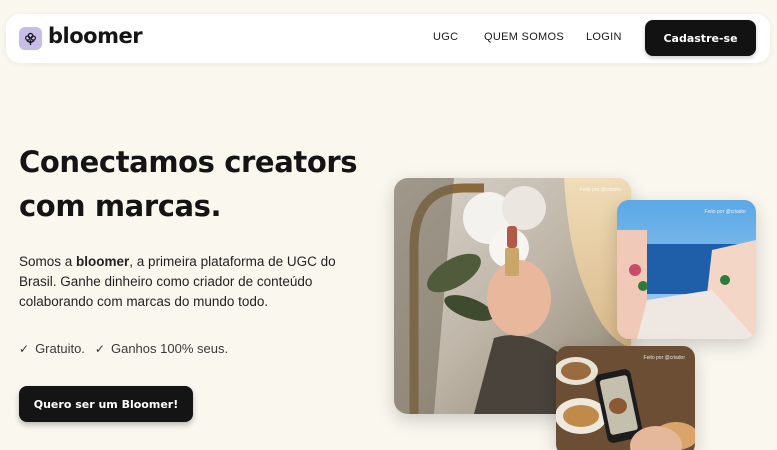  I want to click on feature-item-free: ✓ Gratuito., so click(52, 348).